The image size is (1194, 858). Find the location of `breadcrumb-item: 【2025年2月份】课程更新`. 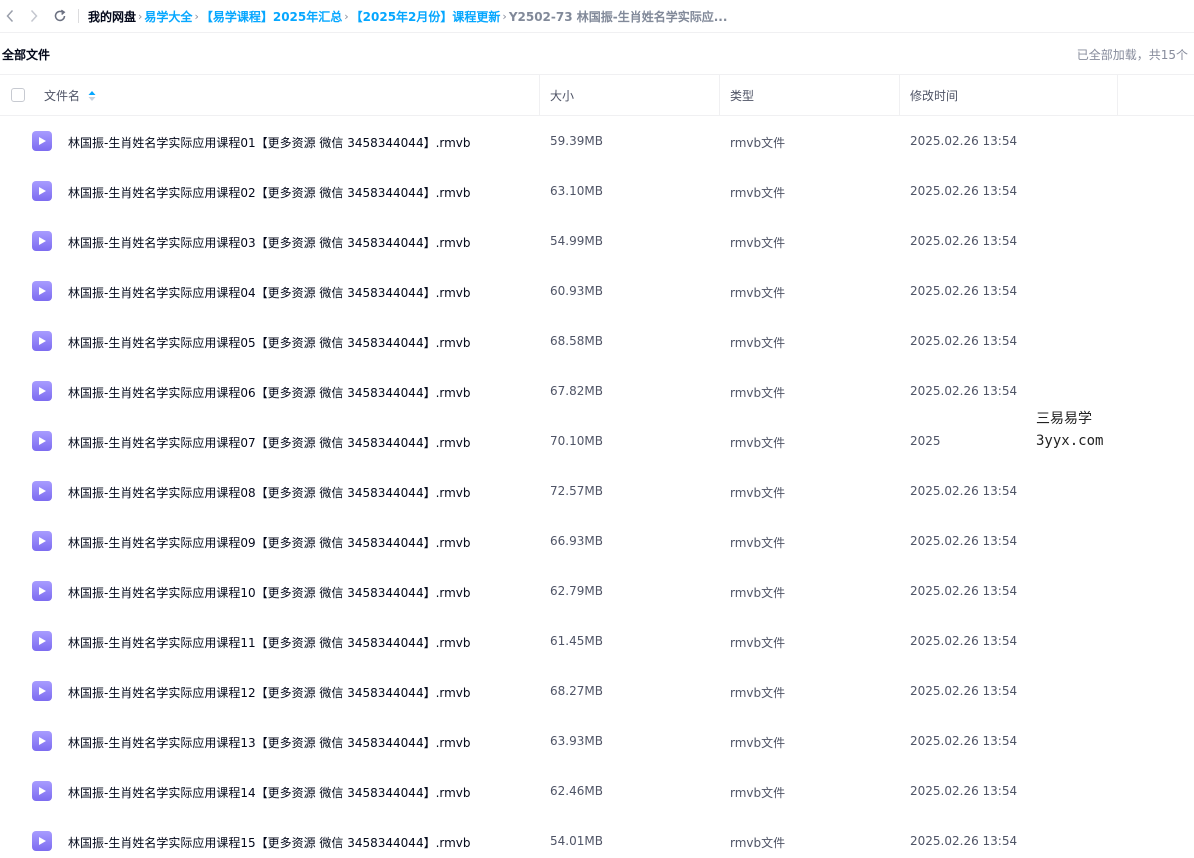

breadcrumb-item: 【2025年2月份】课程更新 is located at coordinates (426, 16).